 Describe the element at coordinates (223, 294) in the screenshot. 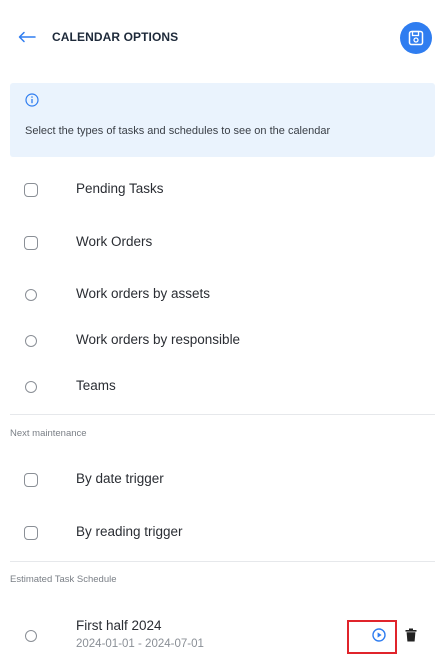

I see `option-work-orders-by-assets: Work orders by assets` at that location.